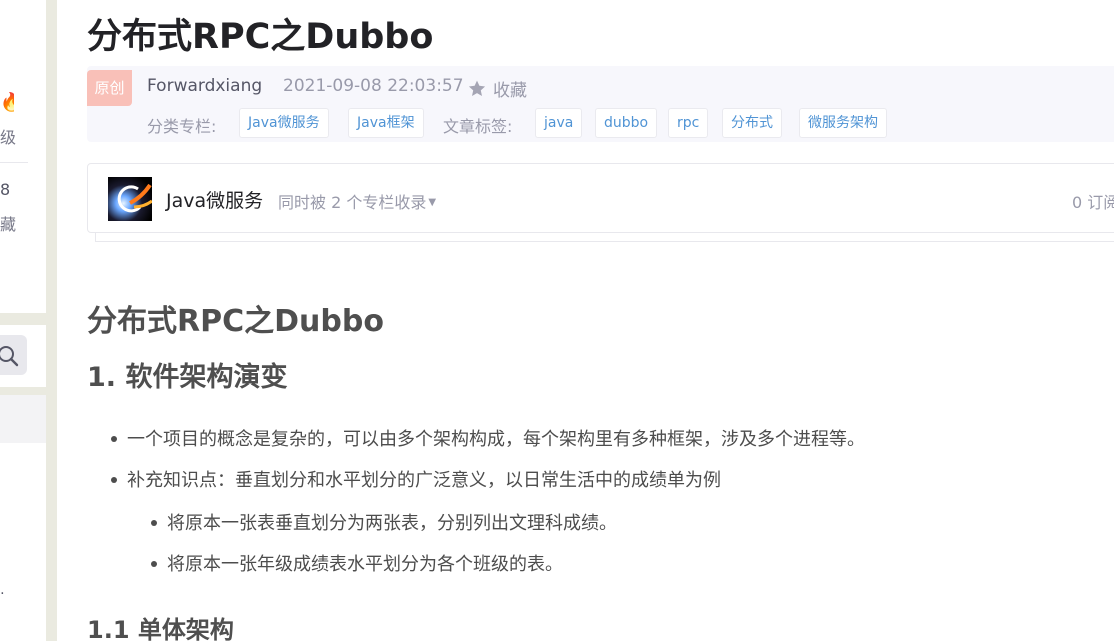  I want to click on star-icon, so click(477, 88).